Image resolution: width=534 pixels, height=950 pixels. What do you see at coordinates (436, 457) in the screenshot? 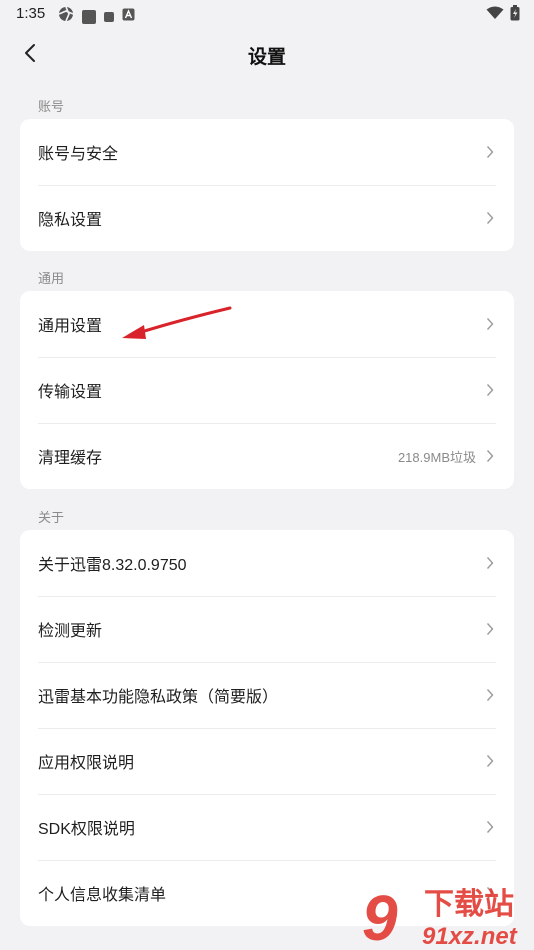
I see `cache-size-value: 218.9MB垃圾` at bounding box center [436, 457].